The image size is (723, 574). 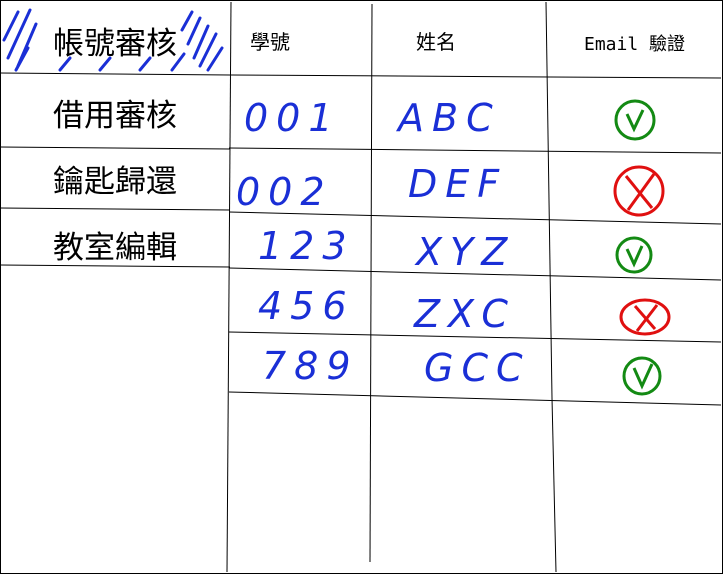 I want to click on sidebar-item-borrow-review: 借用審核, so click(x=115, y=112).